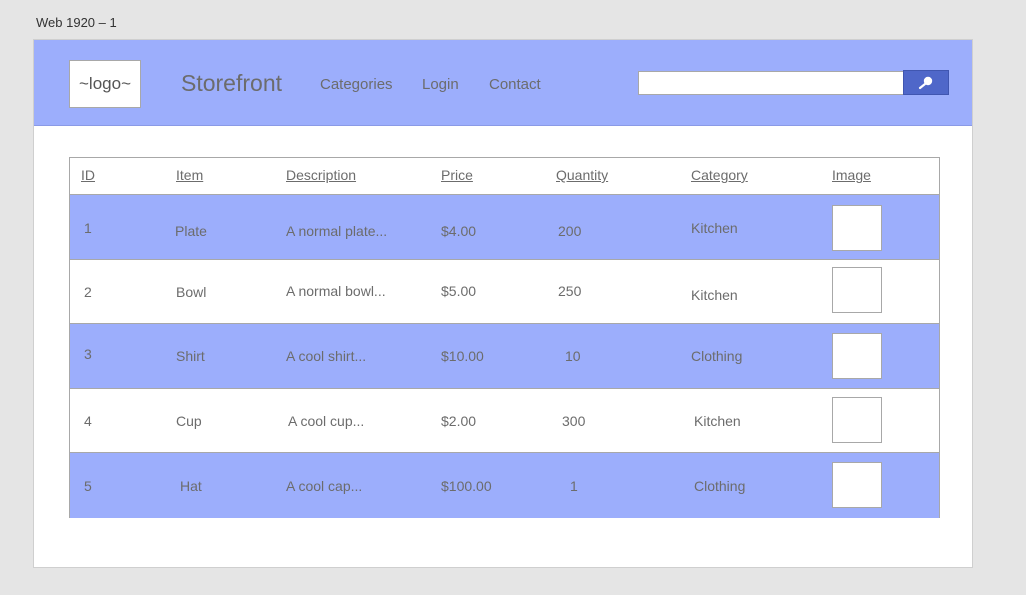  What do you see at coordinates (574, 486) in the screenshot?
I see `cell-quantity: 1` at bounding box center [574, 486].